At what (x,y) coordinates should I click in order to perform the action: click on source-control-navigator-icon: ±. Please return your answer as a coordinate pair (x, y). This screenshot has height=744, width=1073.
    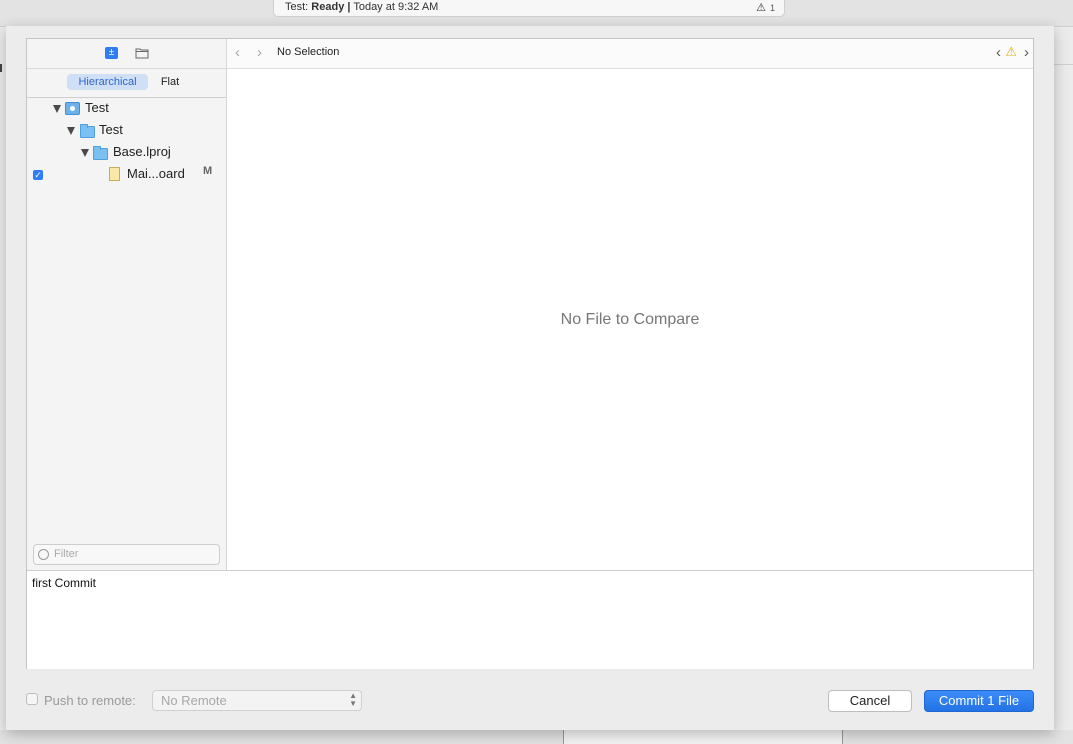
    Looking at the image, I should click on (111, 53).